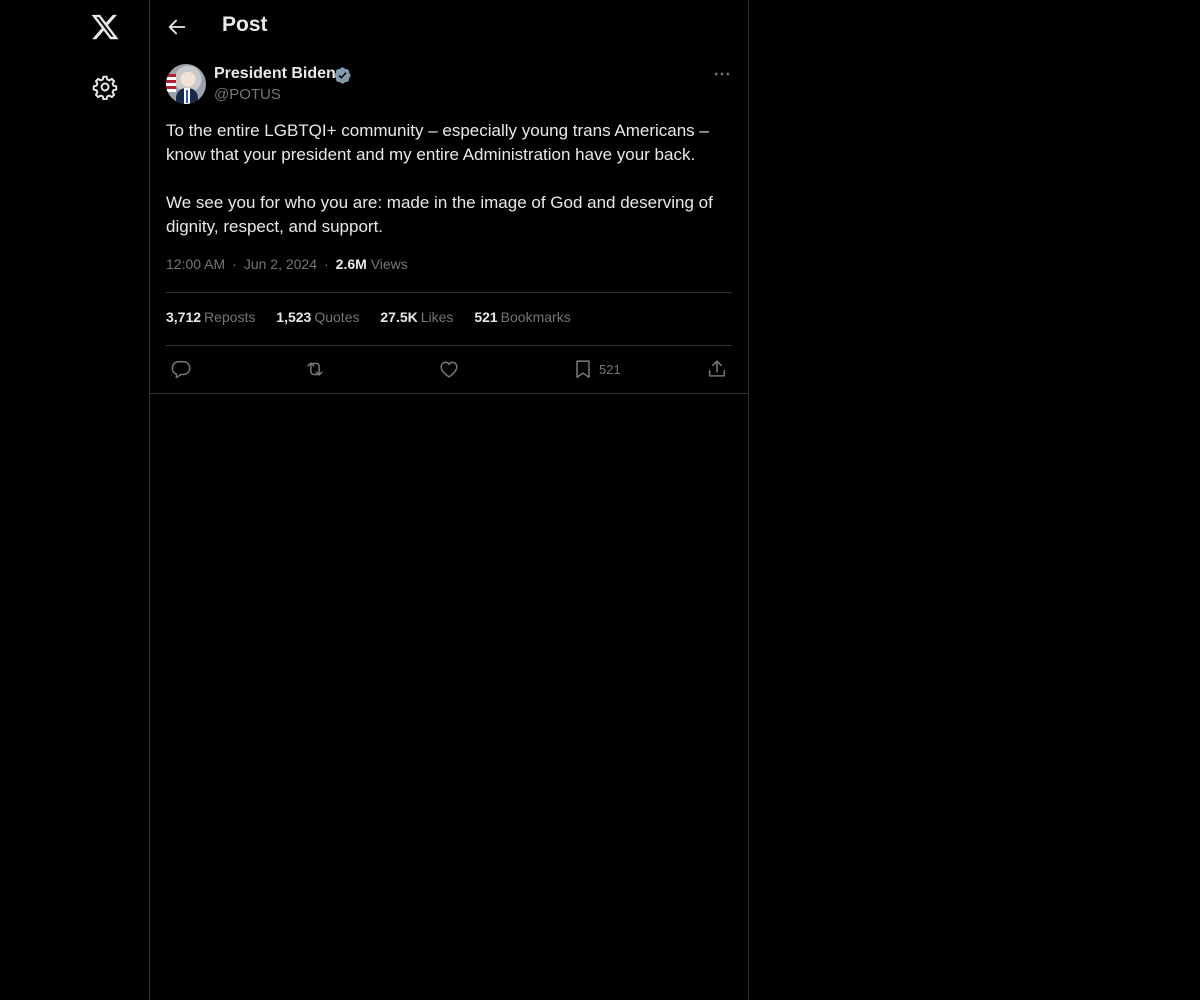 The width and height of the screenshot is (1200, 1000). I want to click on share-icon, so click(717, 369).